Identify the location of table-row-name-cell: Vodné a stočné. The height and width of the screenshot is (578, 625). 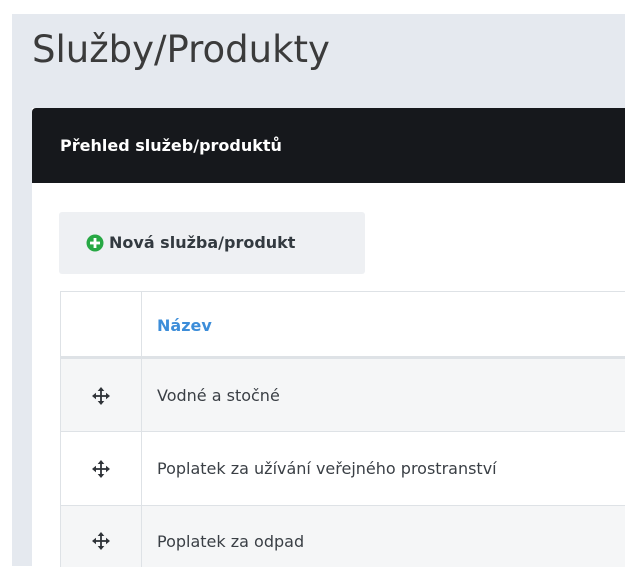
(383, 395).